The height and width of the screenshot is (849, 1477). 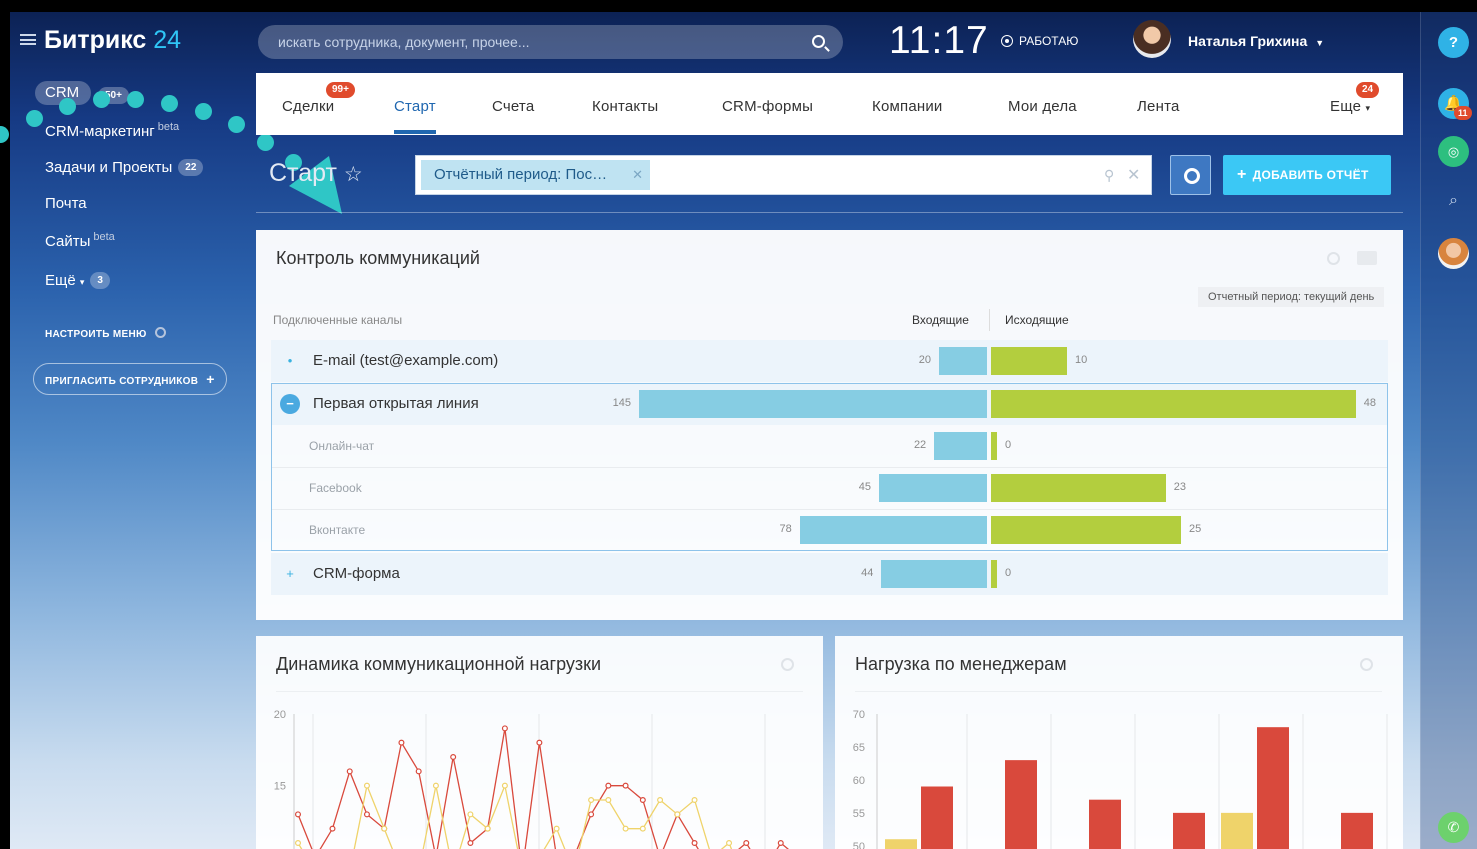 I want to click on manager-load-widget: Нагрузка по менеджерам 70 65 60 55 50, so click(x=1119, y=742).